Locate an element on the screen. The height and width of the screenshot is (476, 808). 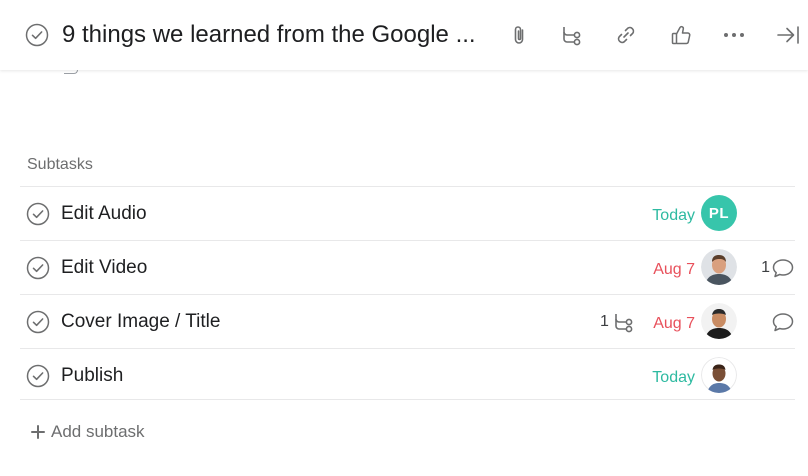
link-icon is located at coordinates (626, 35).